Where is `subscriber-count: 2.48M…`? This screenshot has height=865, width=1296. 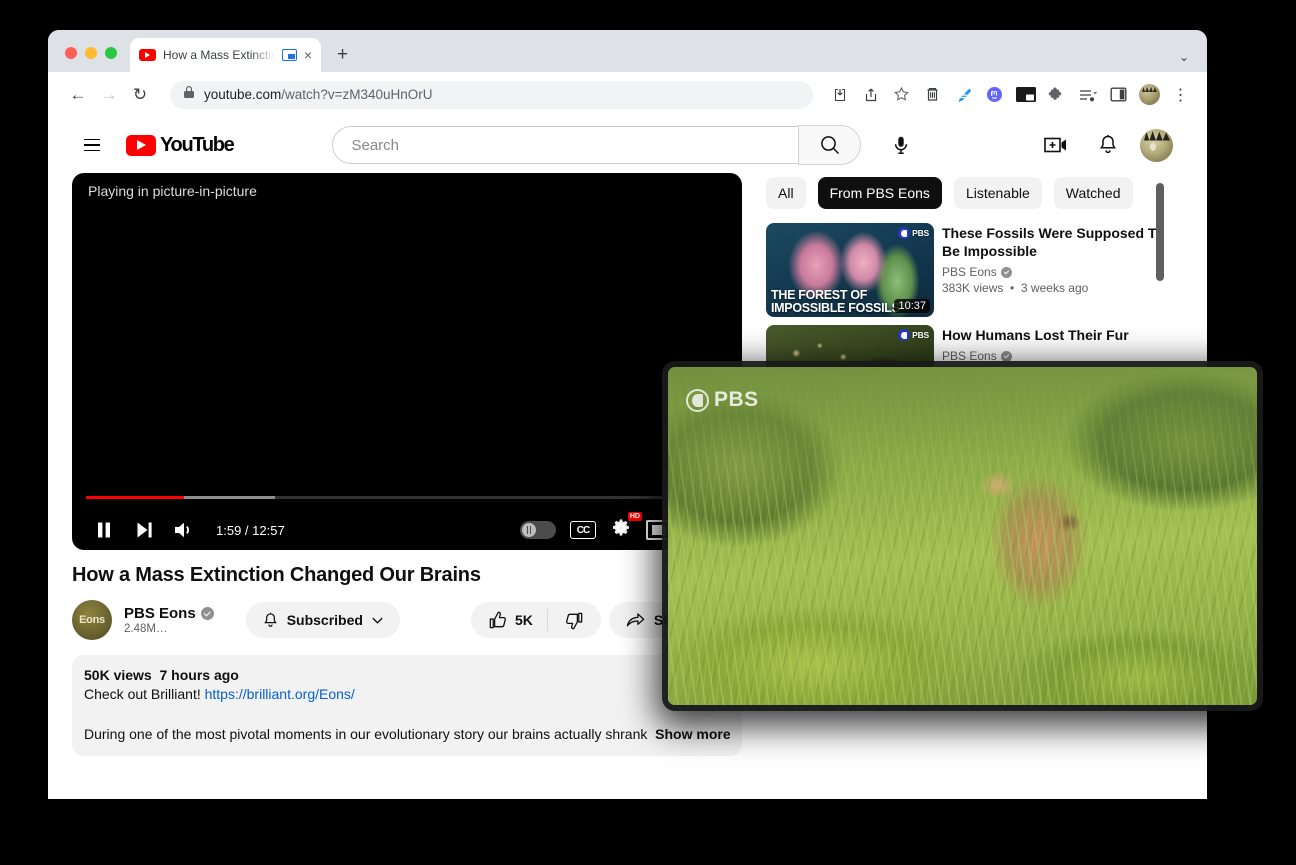
subscriber-count: 2.48M… is located at coordinates (146, 629).